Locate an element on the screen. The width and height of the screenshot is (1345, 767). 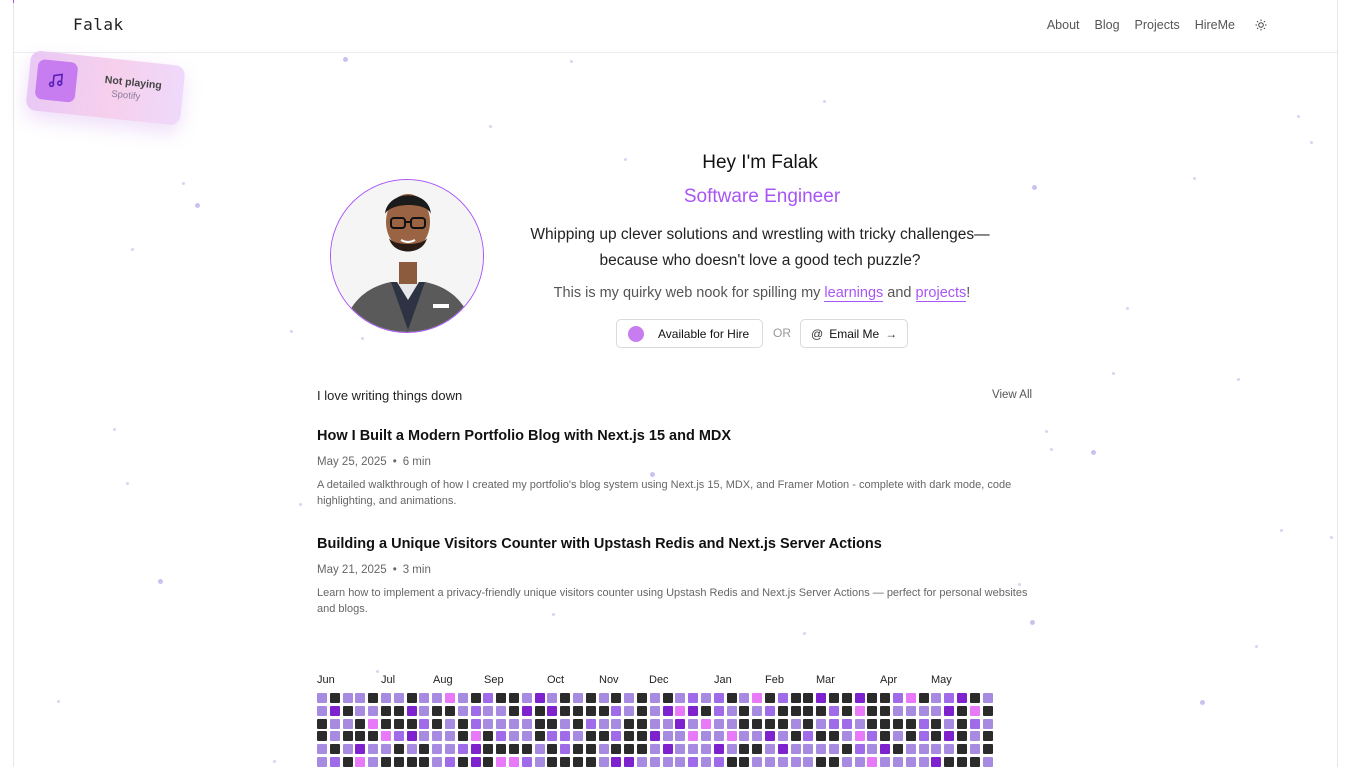
projects-link: projects is located at coordinates (941, 293).